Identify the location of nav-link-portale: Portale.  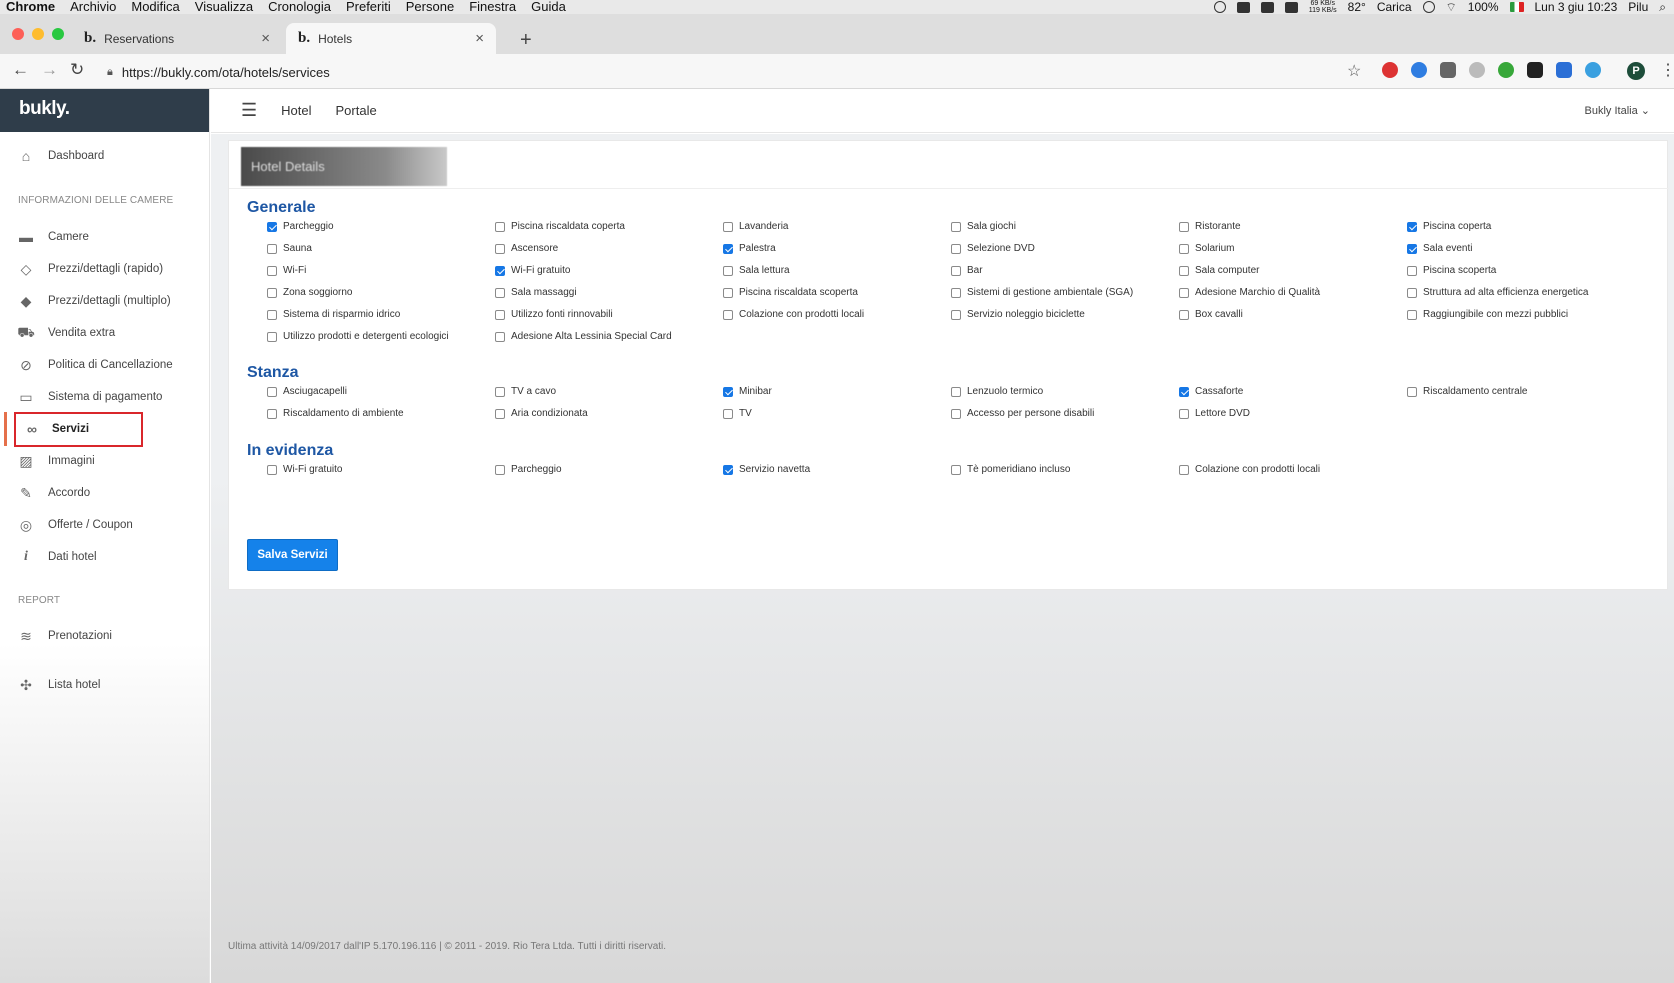
(356, 110).